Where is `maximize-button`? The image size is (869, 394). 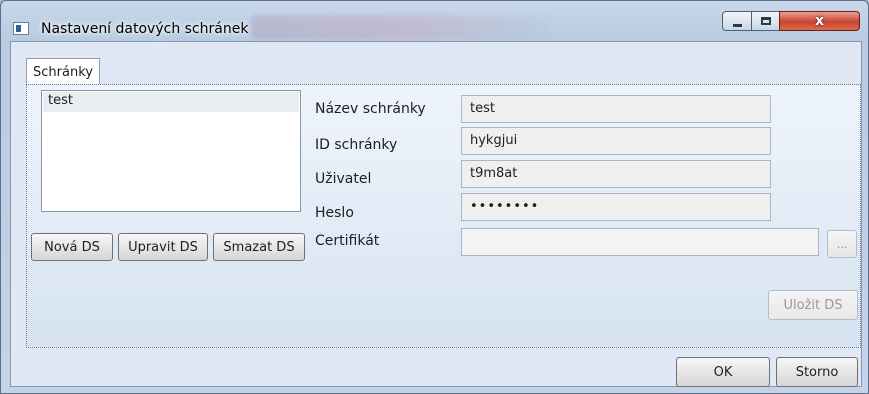 maximize-button is located at coordinates (765, 21).